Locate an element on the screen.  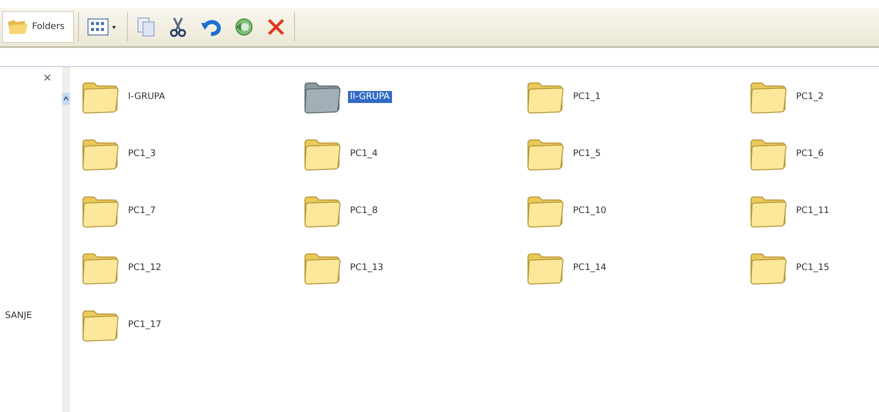
folder-name: PC1_2 is located at coordinates (810, 97).